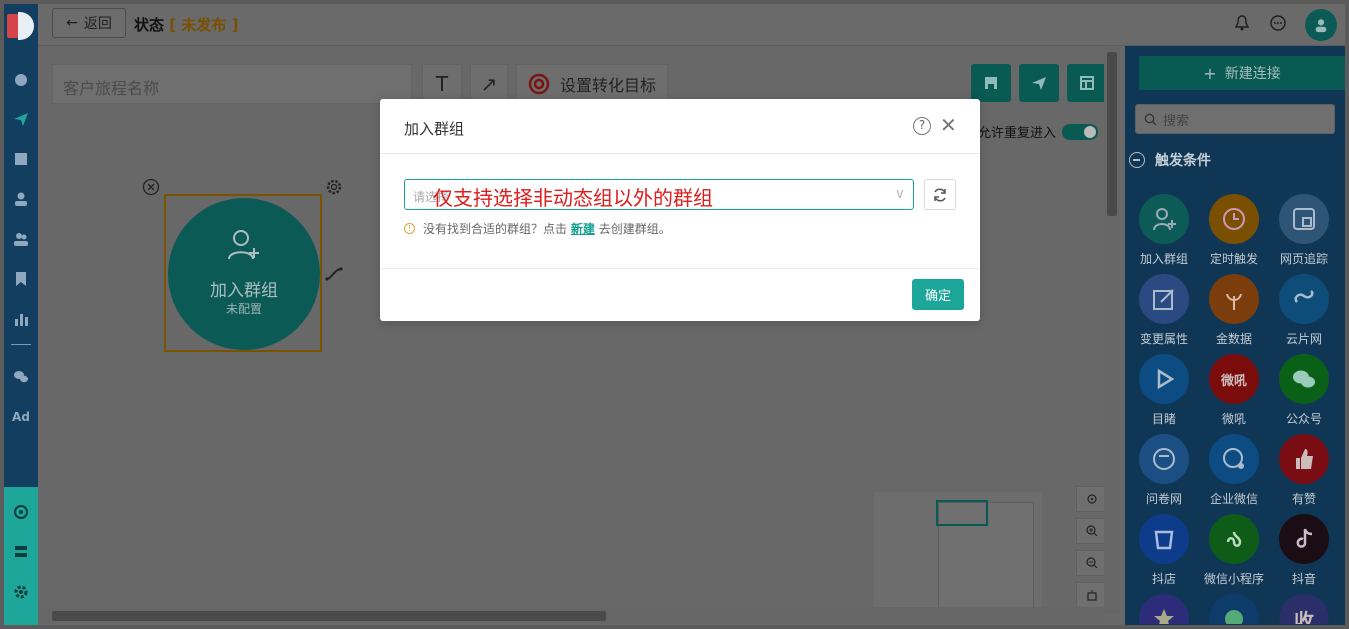  I want to click on browser-icon, so click(1304, 219).